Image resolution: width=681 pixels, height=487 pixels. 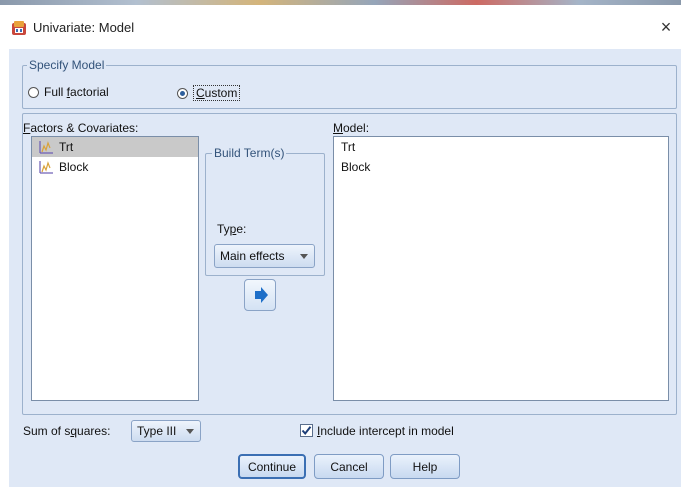 I want to click on title-bar: Univariate: Model ×, so click(x=340, y=27).